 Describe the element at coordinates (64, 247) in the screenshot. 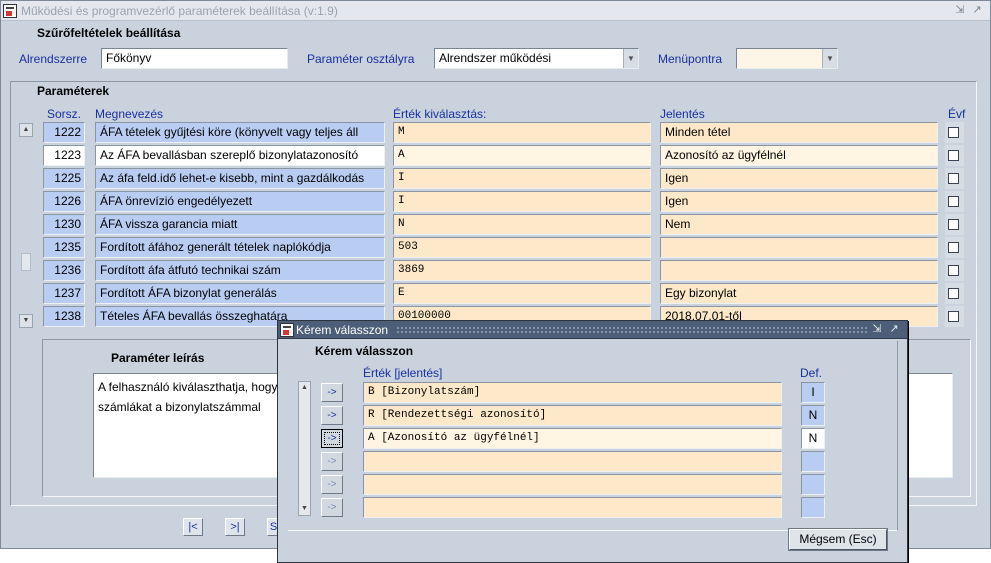

I see `row-num: 1235` at that location.